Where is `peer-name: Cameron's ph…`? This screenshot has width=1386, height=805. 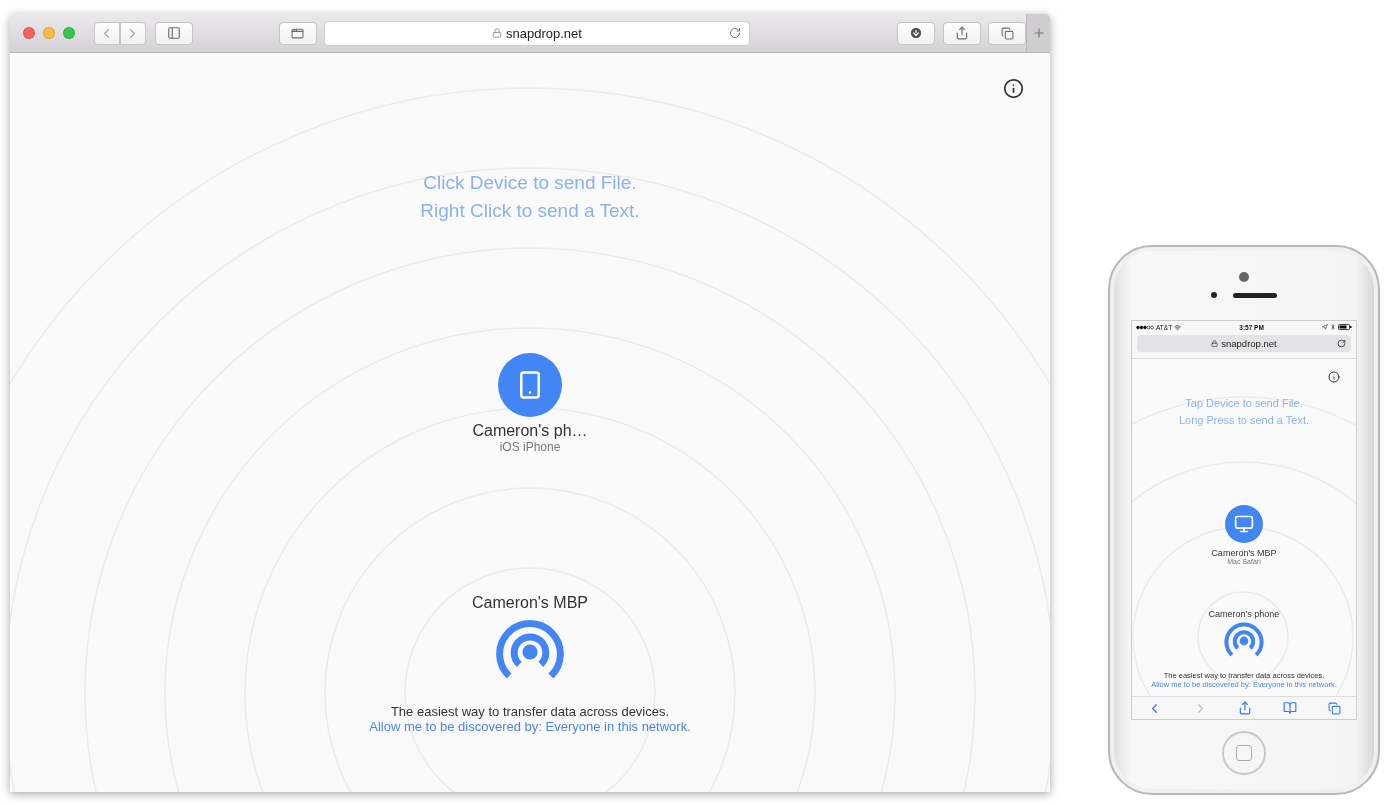
peer-name: Cameron's ph… is located at coordinates (530, 431).